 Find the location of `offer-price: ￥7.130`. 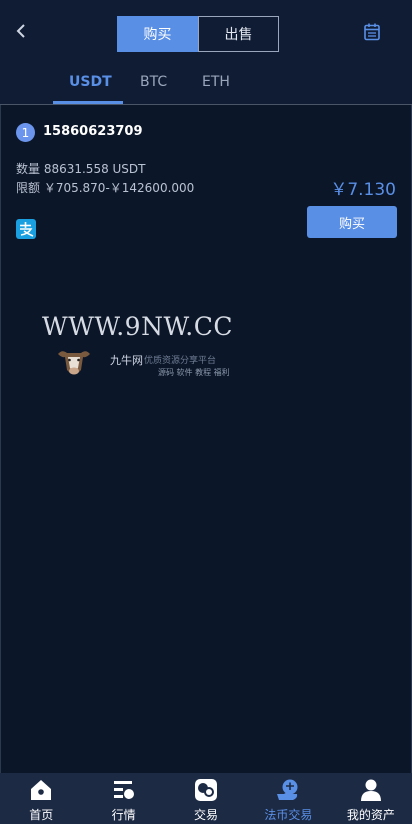

offer-price: ￥7.130 is located at coordinates (363, 190).